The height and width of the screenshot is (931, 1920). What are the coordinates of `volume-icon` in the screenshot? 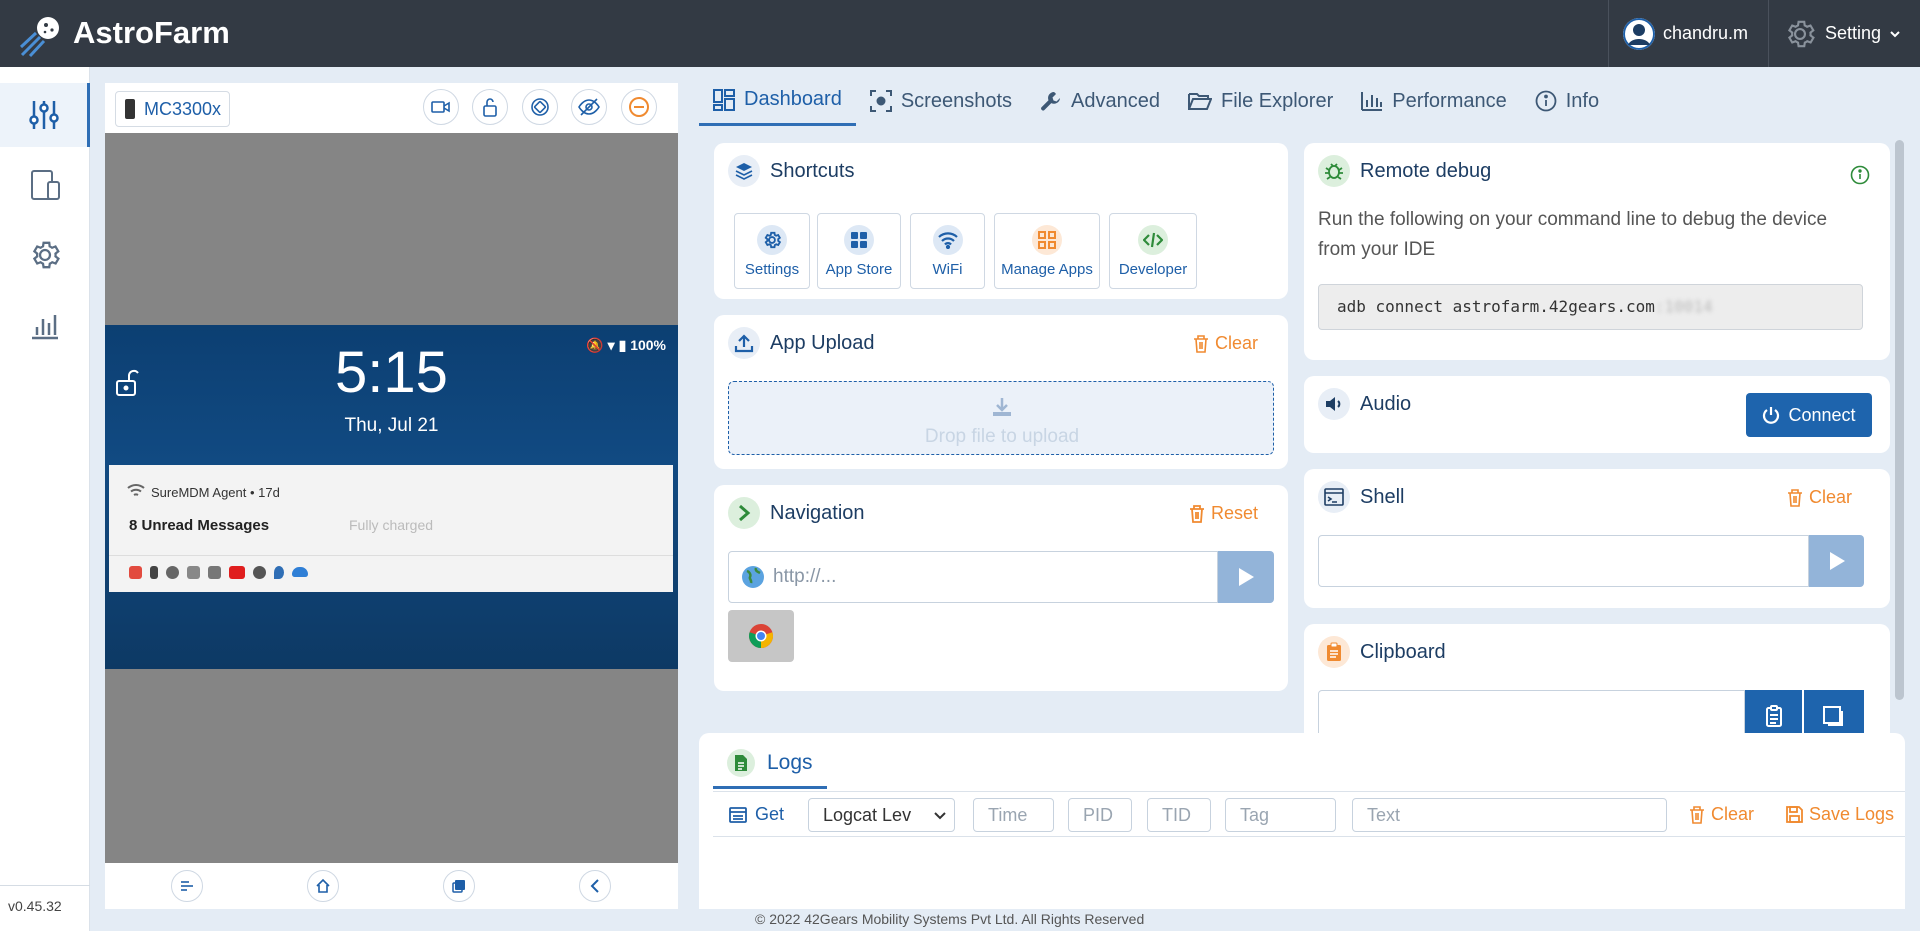 It's located at (1334, 404).